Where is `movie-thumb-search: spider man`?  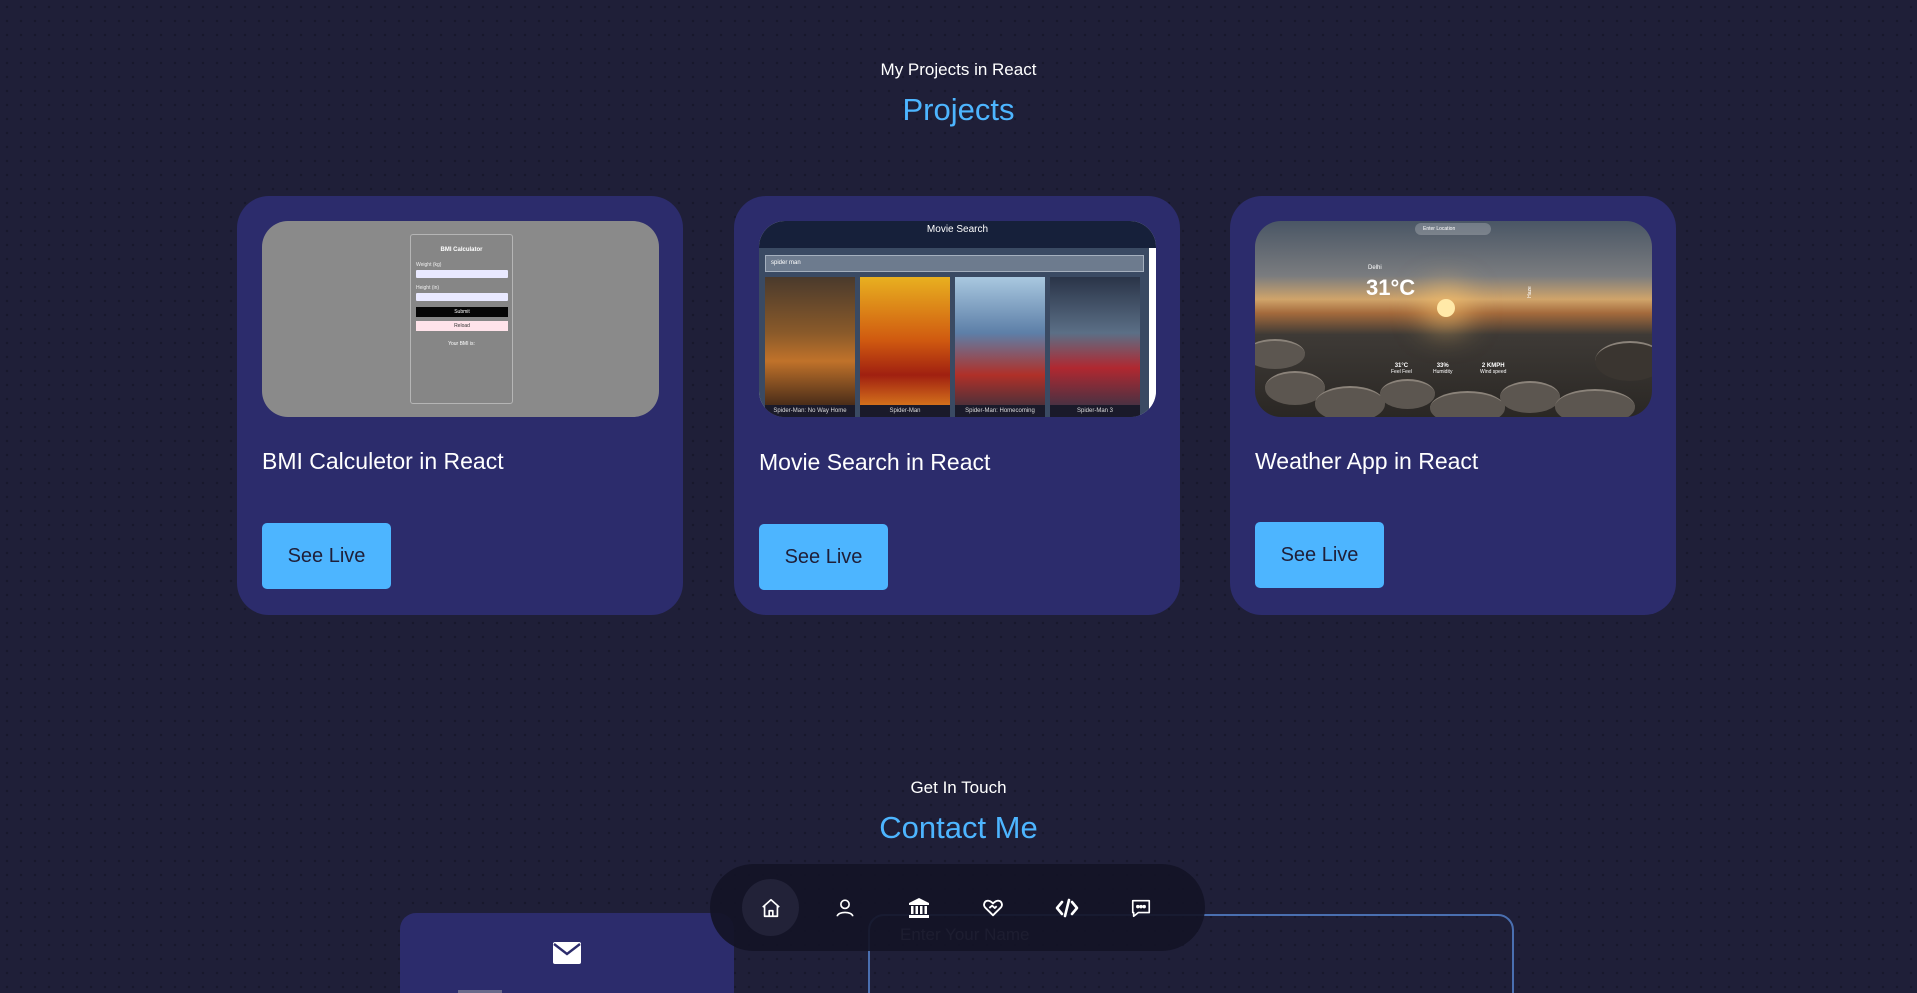
movie-thumb-search: spider man is located at coordinates (954, 263).